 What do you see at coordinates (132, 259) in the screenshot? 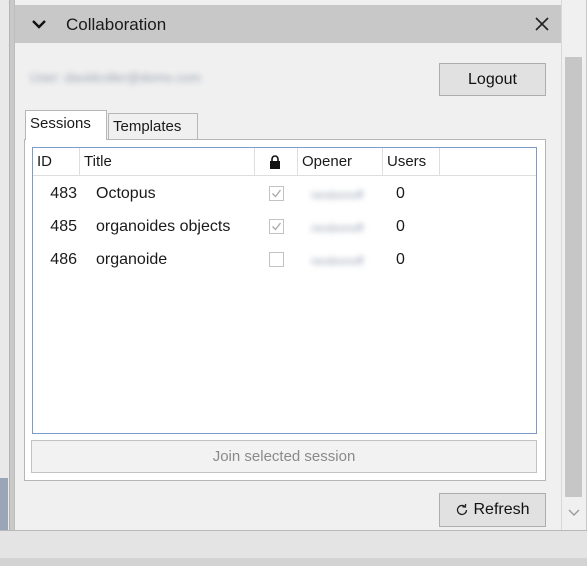
I see `cell-title: organoide` at bounding box center [132, 259].